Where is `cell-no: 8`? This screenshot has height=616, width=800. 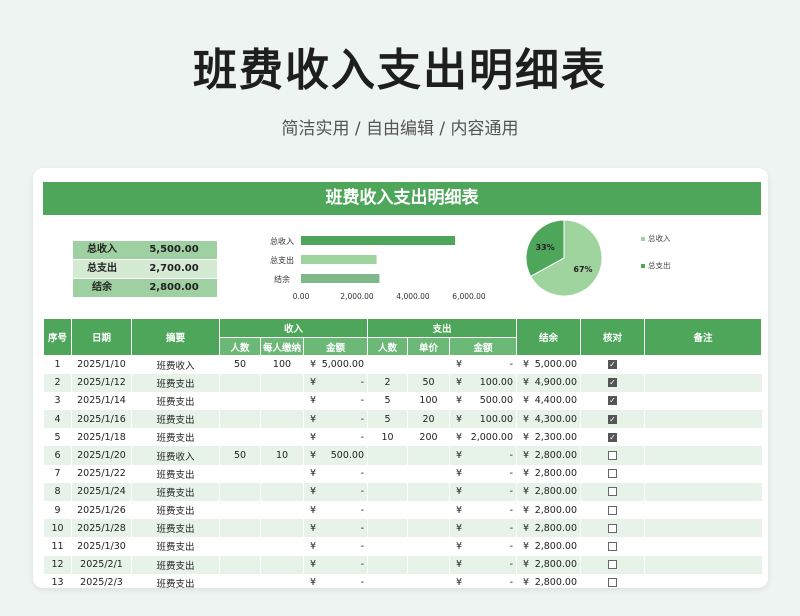
cell-no: 8 is located at coordinates (57, 491).